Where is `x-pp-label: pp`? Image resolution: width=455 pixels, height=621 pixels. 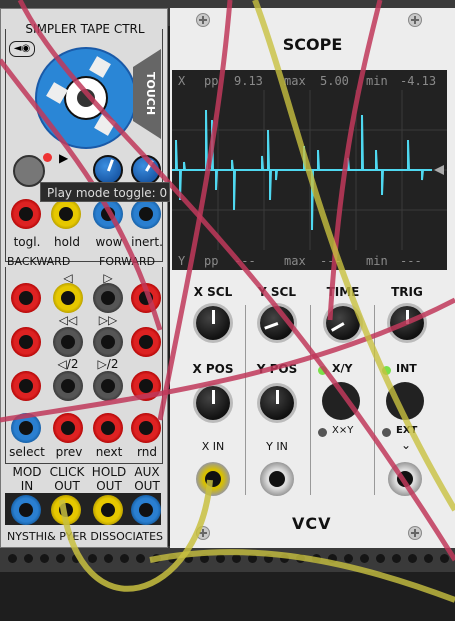 x-pp-label: pp is located at coordinates (211, 81).